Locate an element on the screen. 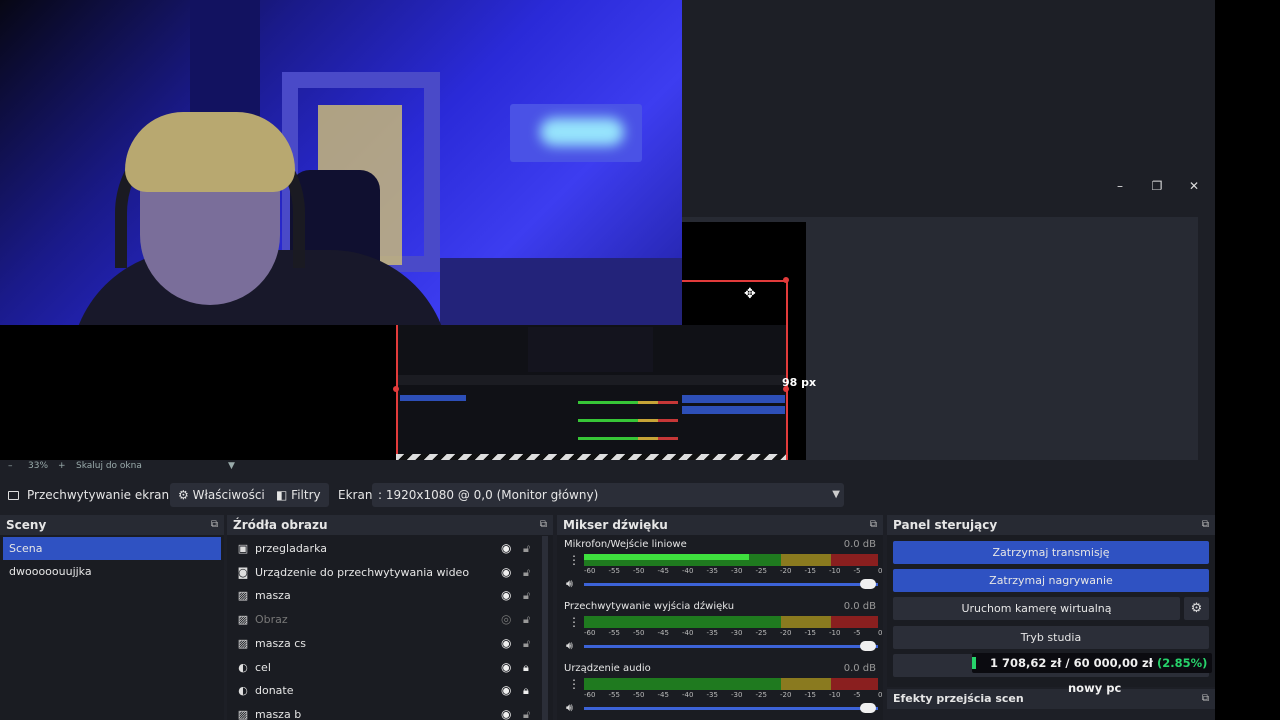 This screenshot has width=1280, height=720. minimize-button: – is located at coordinates (1120, 186).